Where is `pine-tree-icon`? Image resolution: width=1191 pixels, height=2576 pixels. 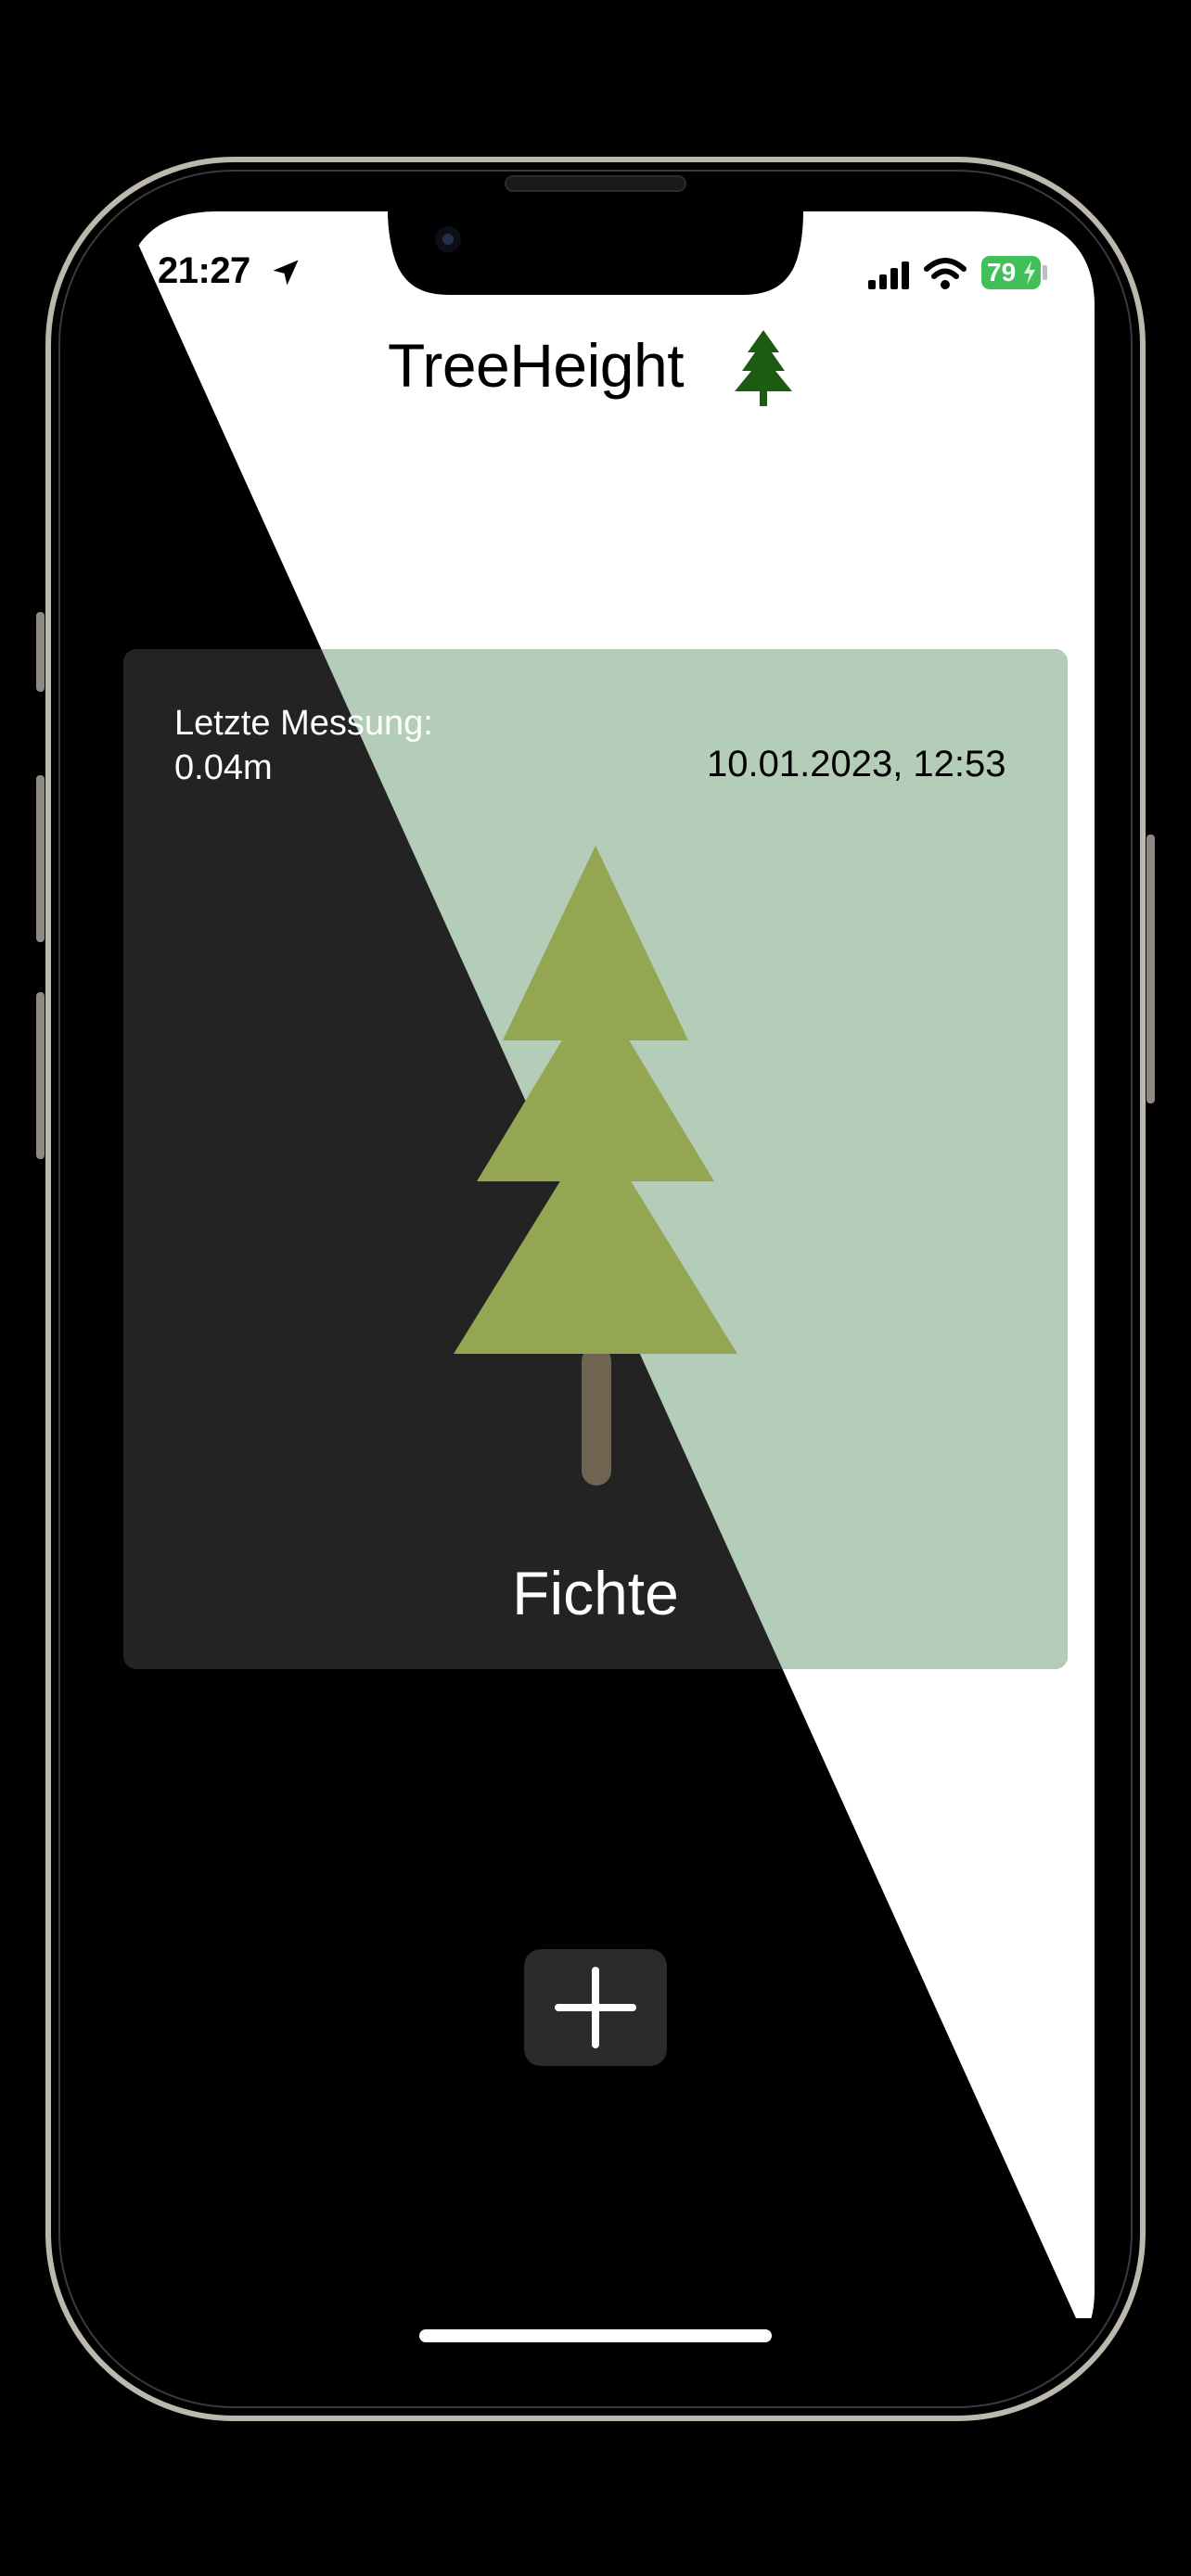 pine-tree-icon is located at coordinates (764, 368).